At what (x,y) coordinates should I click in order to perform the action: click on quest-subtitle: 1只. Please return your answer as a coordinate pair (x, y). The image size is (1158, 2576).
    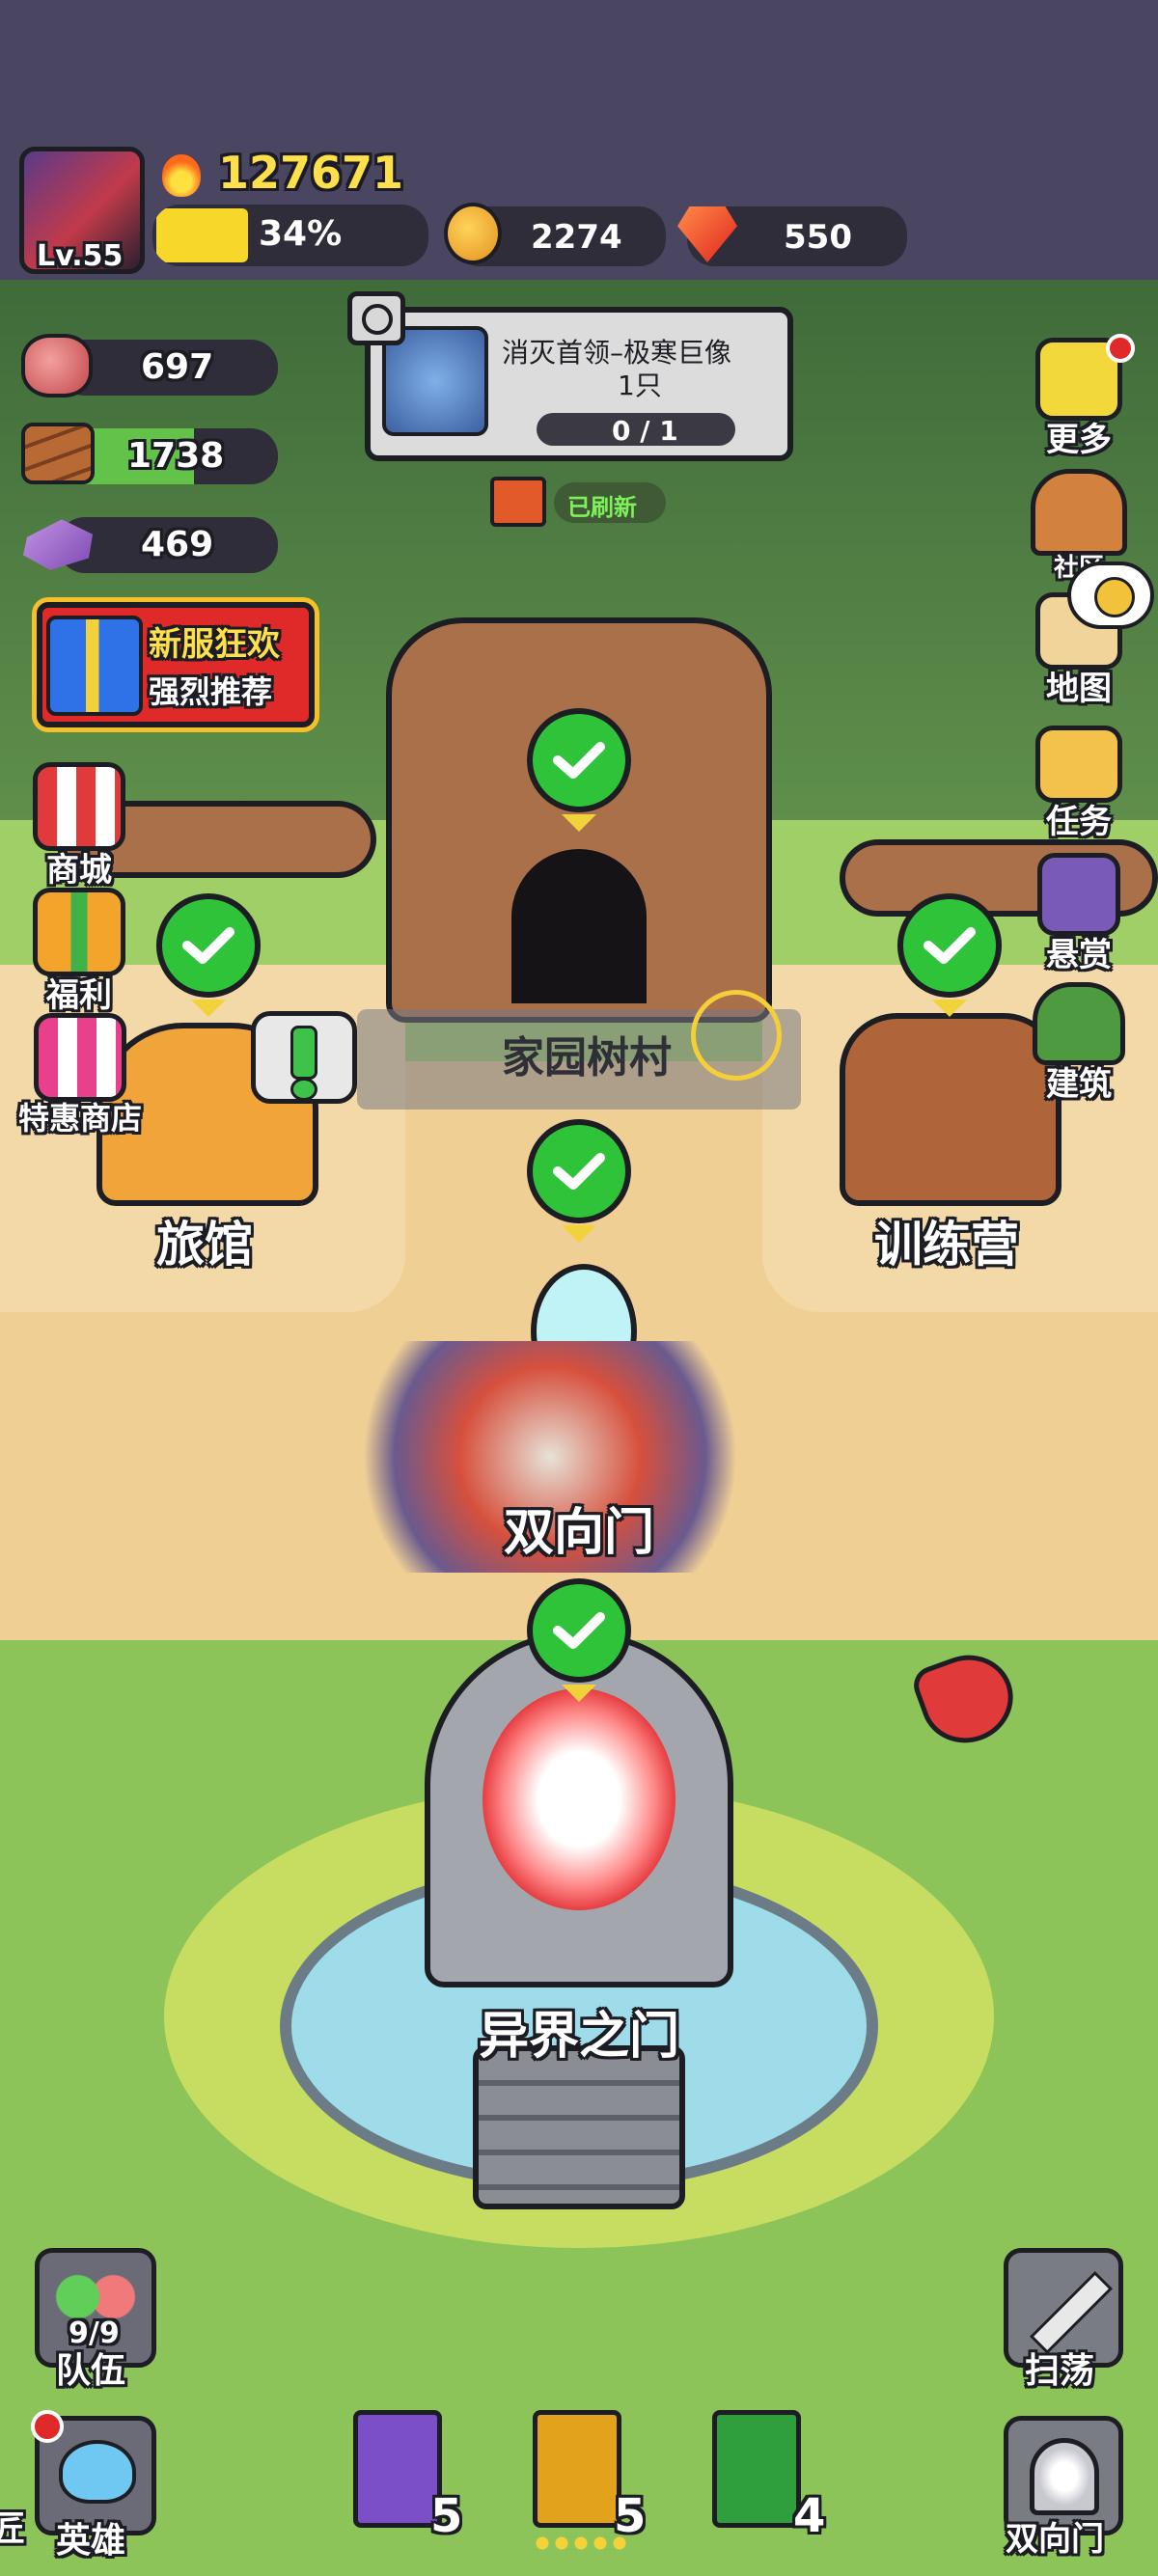
    Looking at the image, I should click on (640, 385).